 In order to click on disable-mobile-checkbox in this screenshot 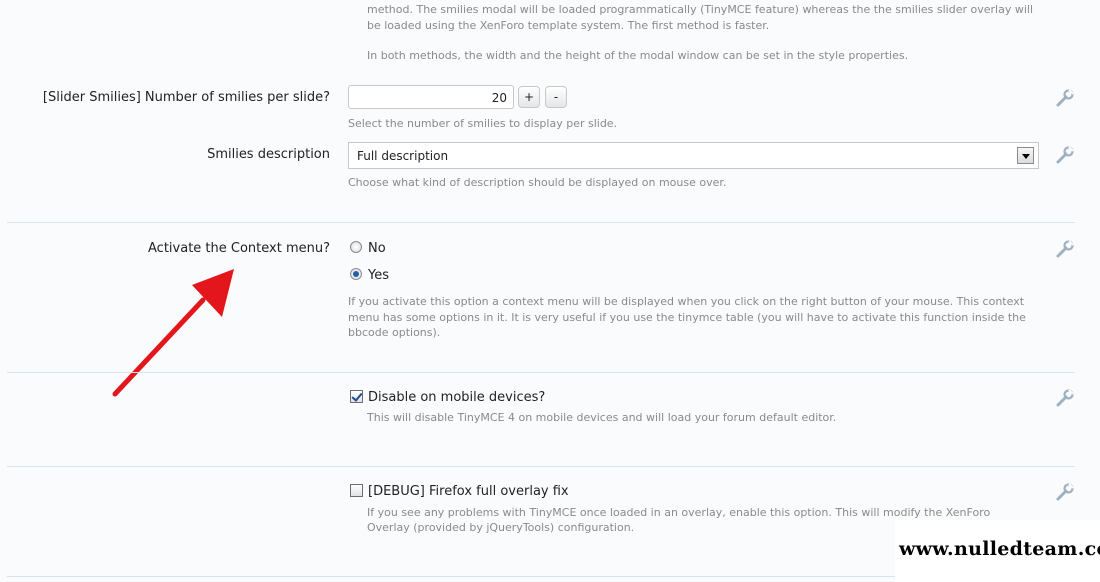, I will do `click(356, 396)`.